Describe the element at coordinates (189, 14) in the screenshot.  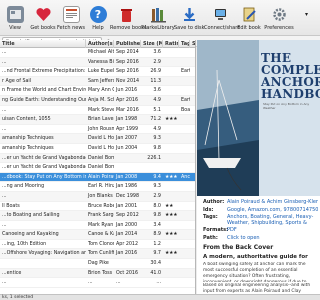
I see `save-icon` at that location.